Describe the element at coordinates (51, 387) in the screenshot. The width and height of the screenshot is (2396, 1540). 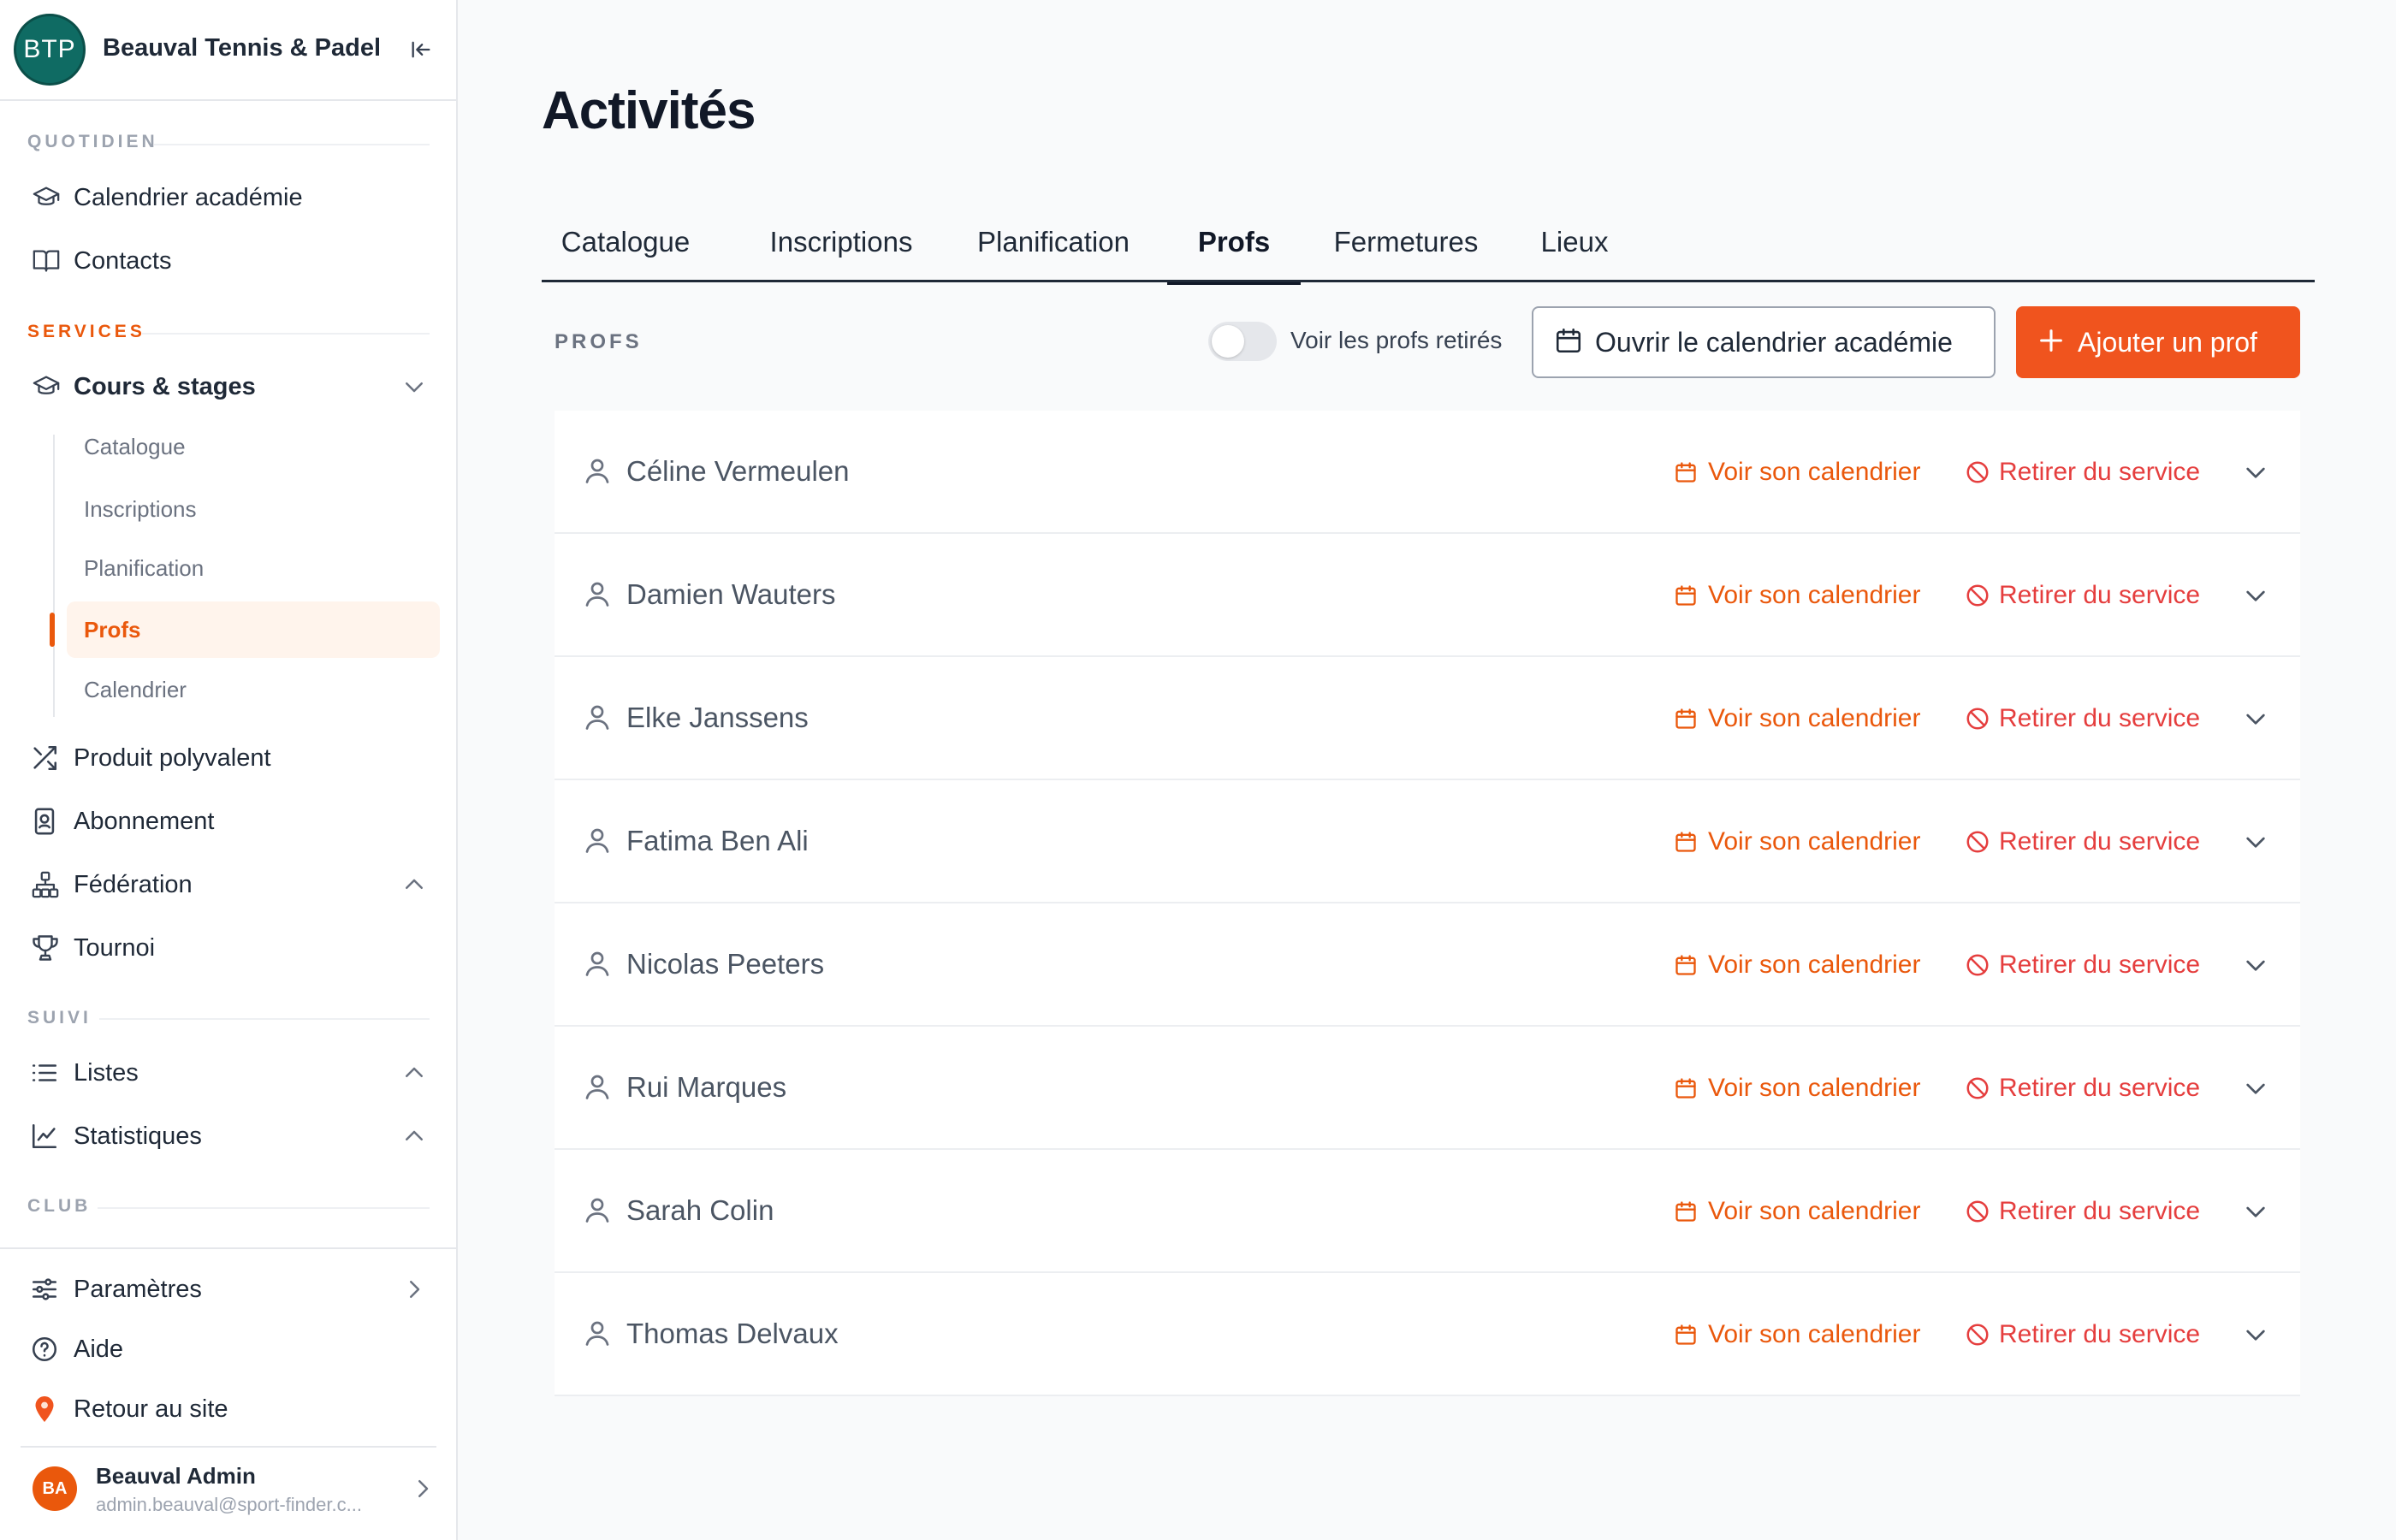
I see `graduation-cap-icon` at that location.